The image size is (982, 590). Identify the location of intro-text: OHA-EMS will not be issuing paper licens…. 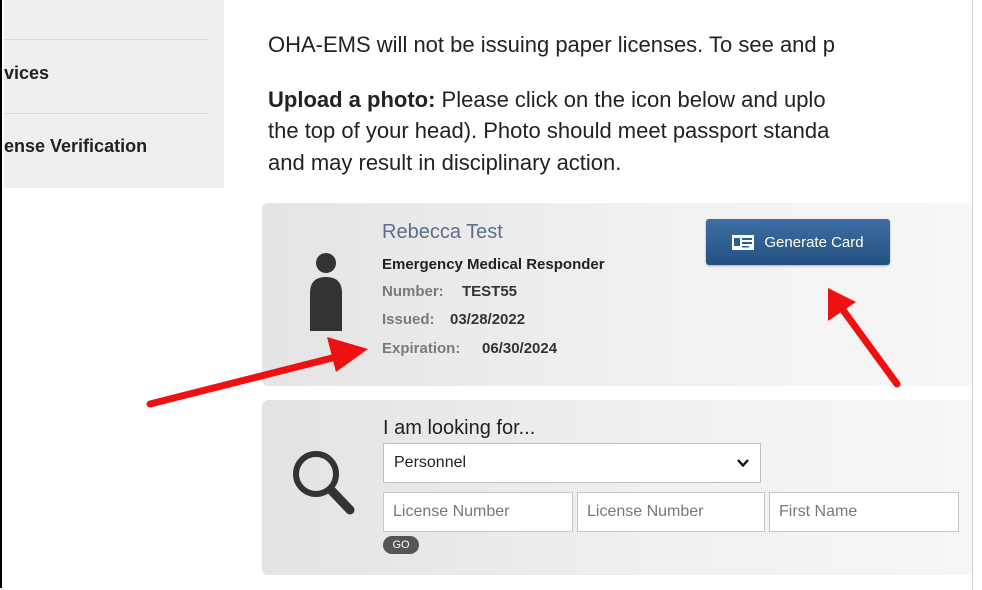
(551, 44).